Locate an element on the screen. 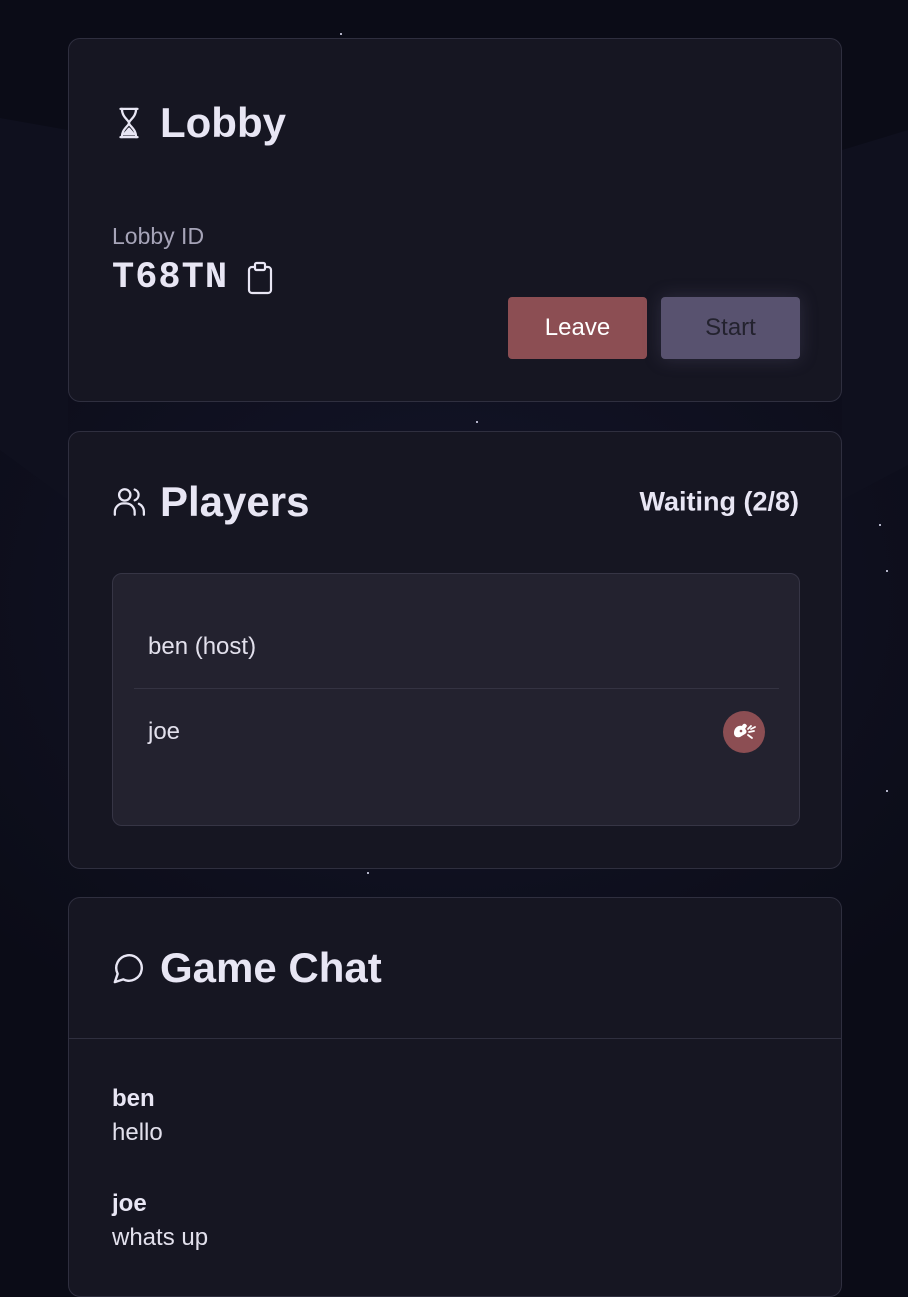 The height and width of the screenshot is (1297, 908). chat-title: Game Chat is located at coordinates (271, 967).